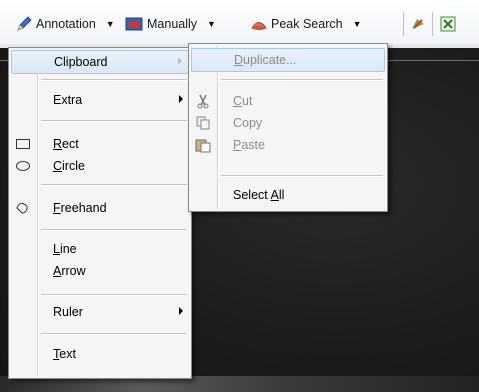 Image resolution: width=479 pixels, height=392 pixels. What do you see at coordinates (22, 208) in the screenshot?
I see `freehand-icon` at bounding box center [22, 208].